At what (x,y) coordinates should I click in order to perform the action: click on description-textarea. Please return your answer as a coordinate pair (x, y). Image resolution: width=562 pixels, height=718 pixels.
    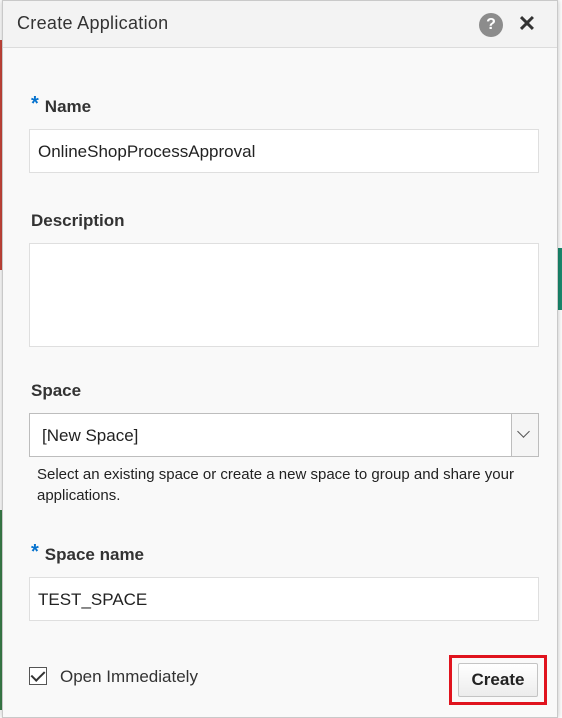
    Looking at the image, I should click on (284, 295).